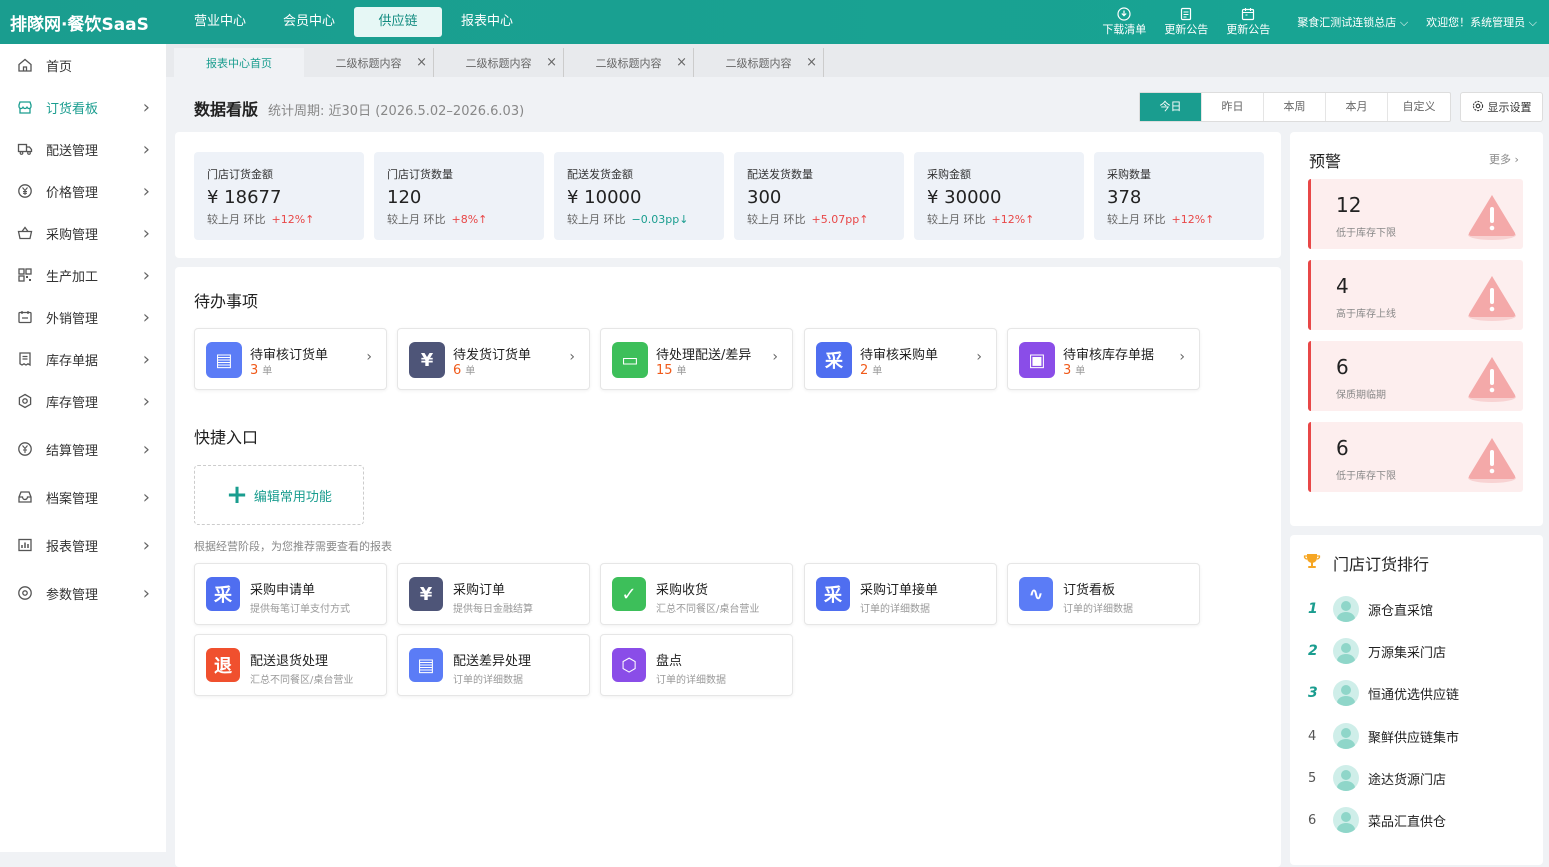 This screenshot has height=867, width=1549. What do you see at coordinates (279, 495) in the screenshot?
I see `edit-common-functions-button: + 编辑常用功能` at bounding box center [279, 495].